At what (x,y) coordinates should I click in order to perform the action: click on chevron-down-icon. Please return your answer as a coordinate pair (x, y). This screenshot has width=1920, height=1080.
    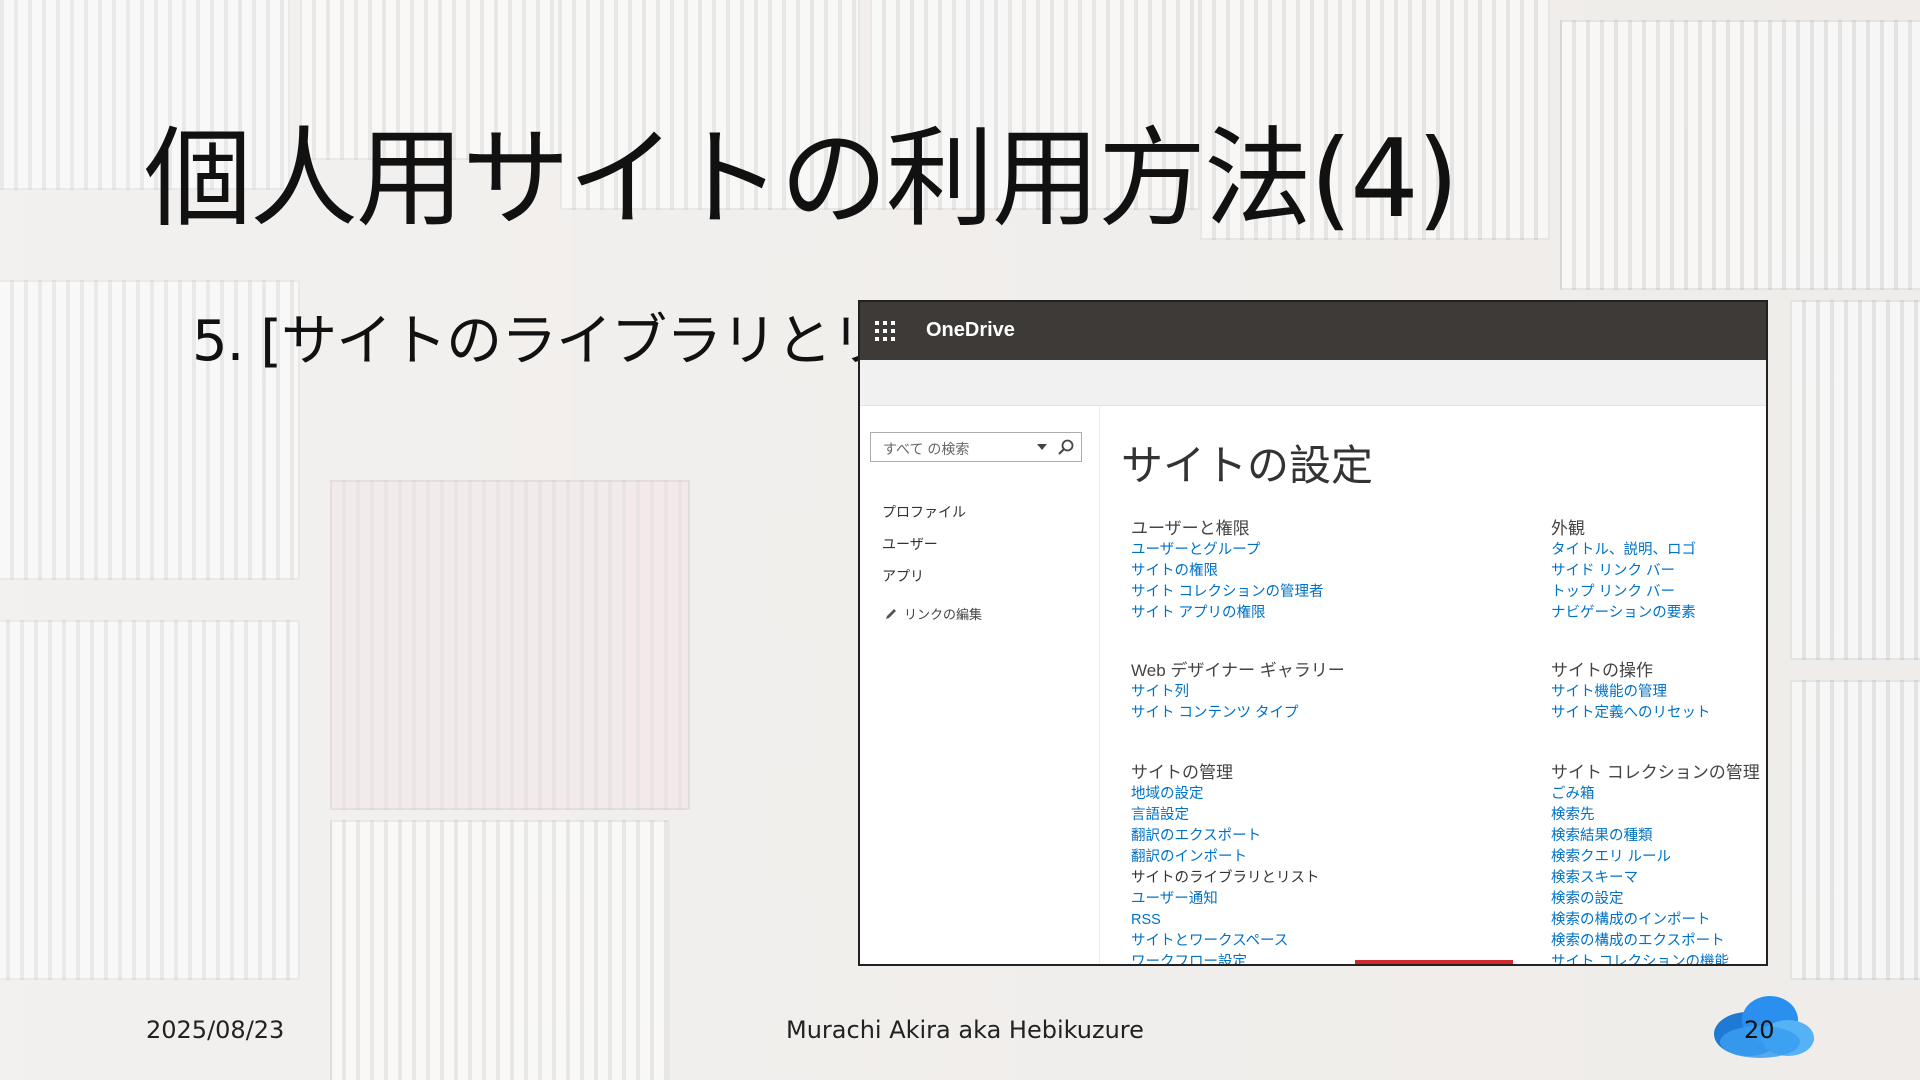
    Looking at the image, I should click on (1042, 447).